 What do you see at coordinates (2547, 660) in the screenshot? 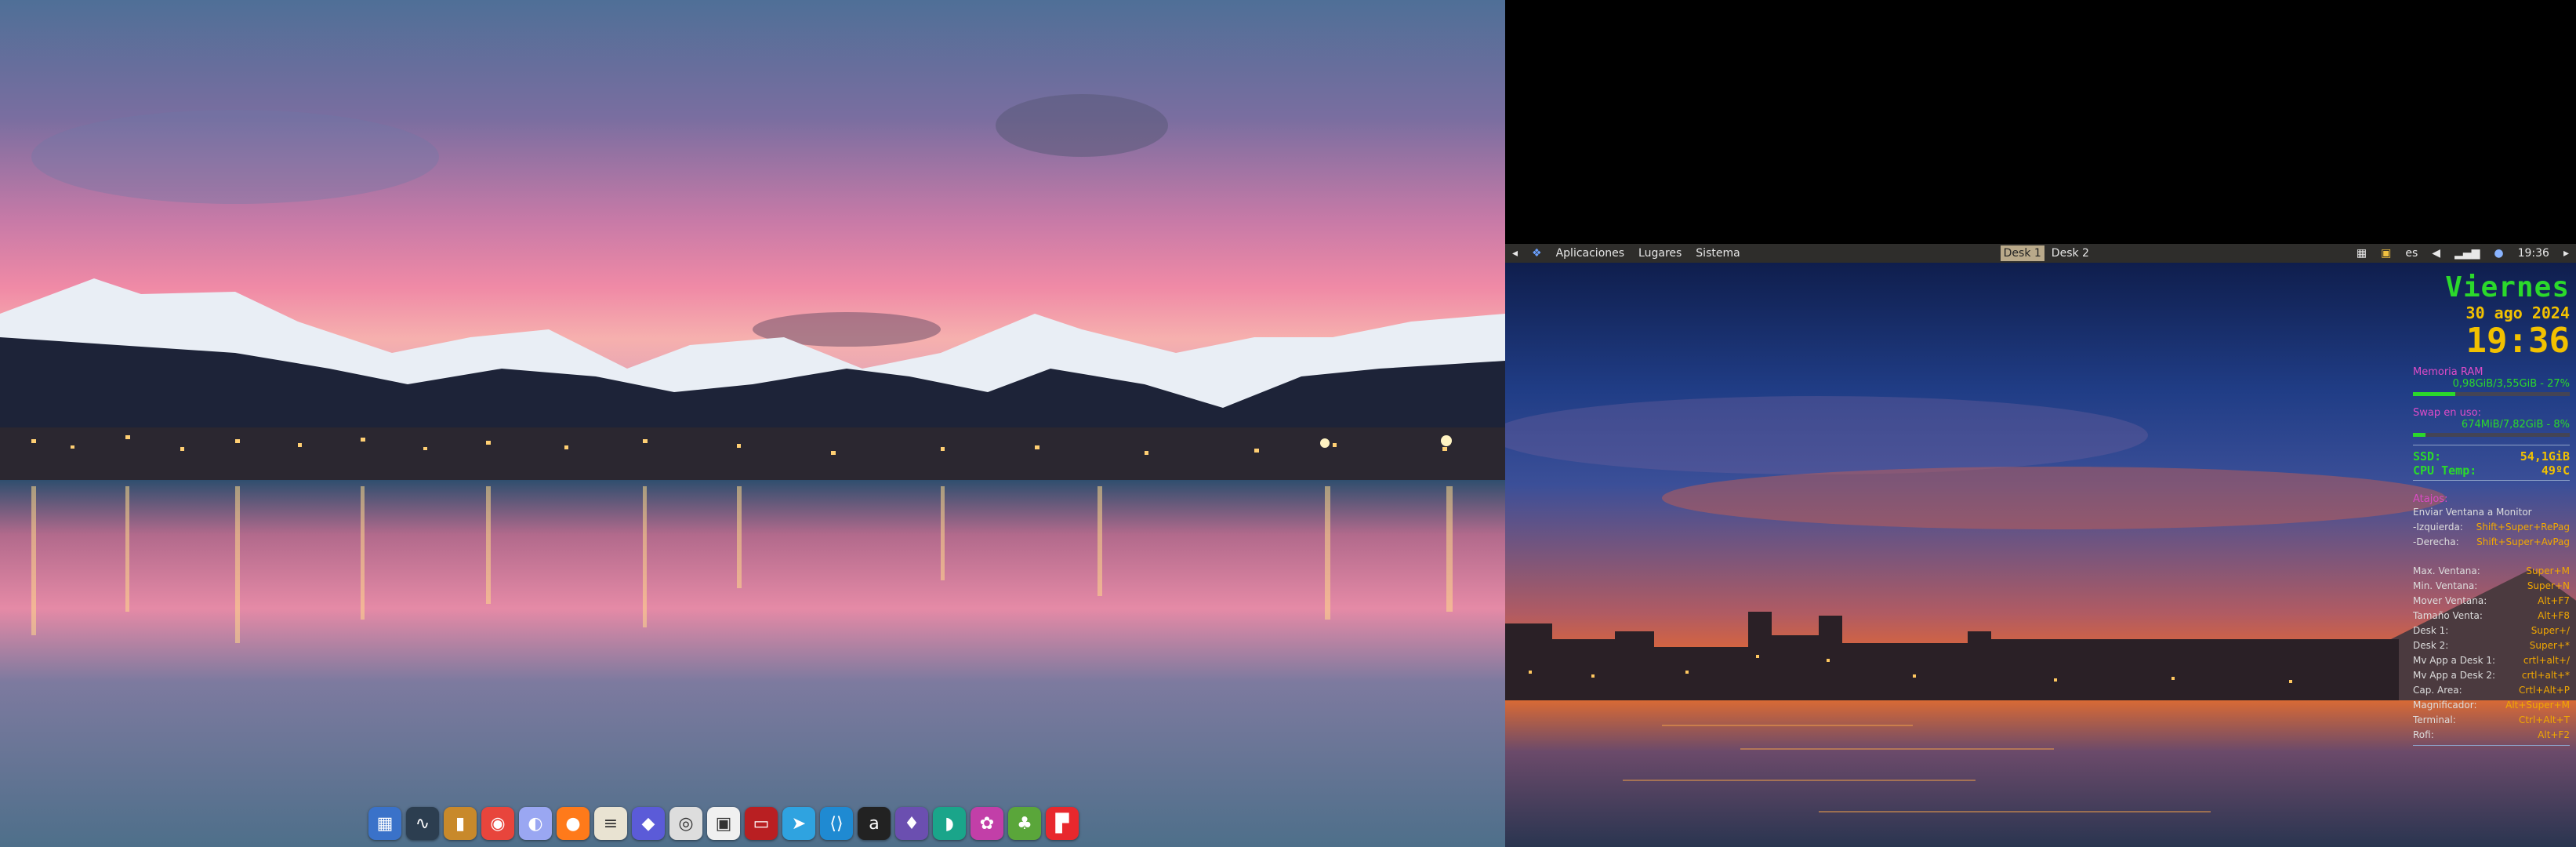
I see `shortcut-combo: crtl+alt+/` at bounding box center [2547, 660].